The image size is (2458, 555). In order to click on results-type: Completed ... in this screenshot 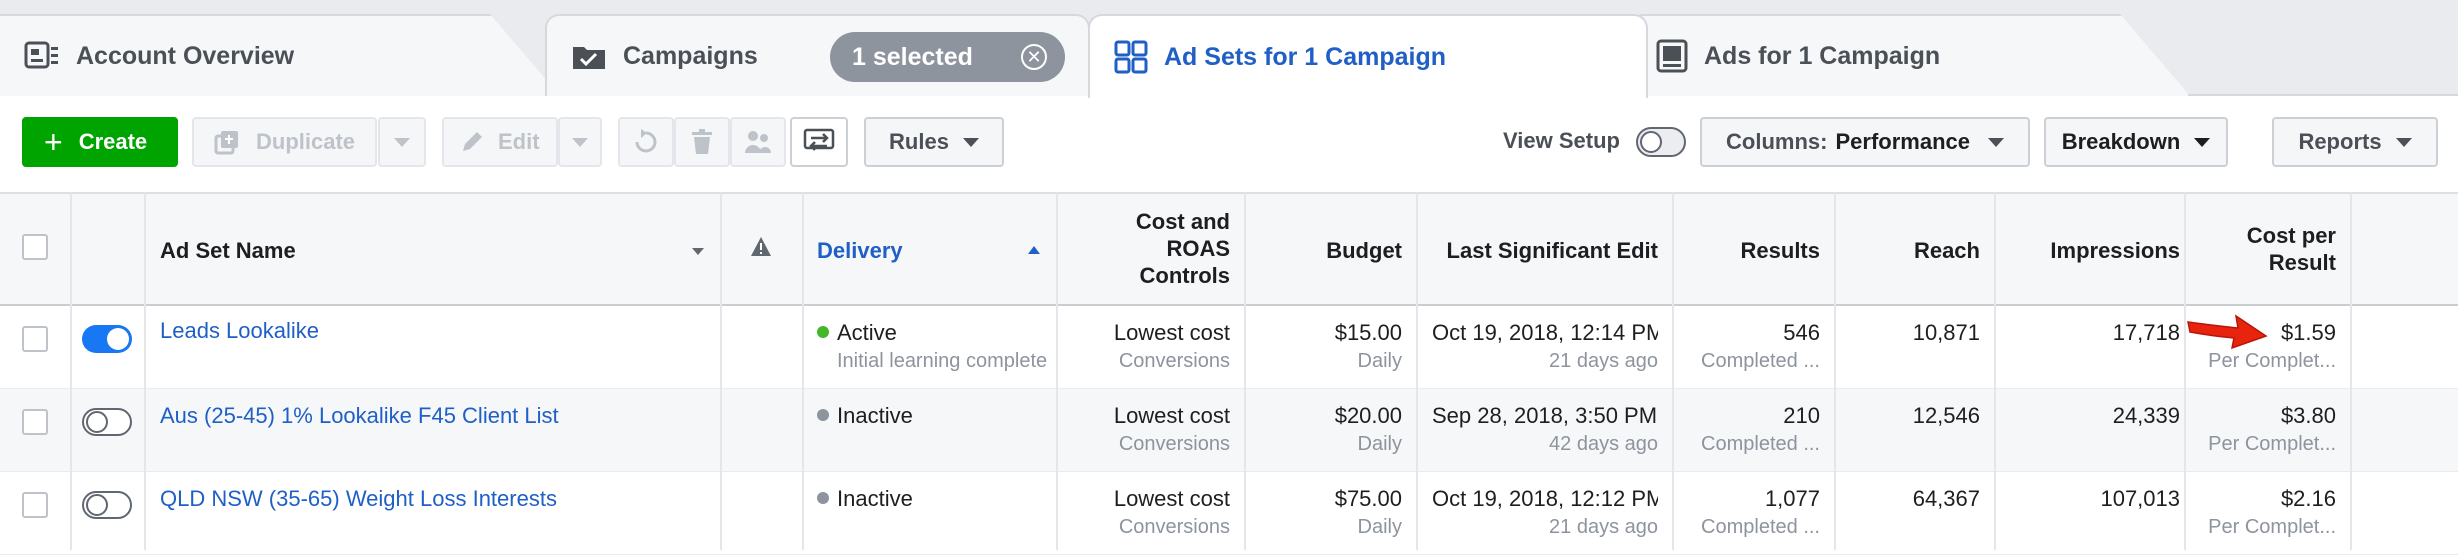, I will do `click(1760, 361)`.